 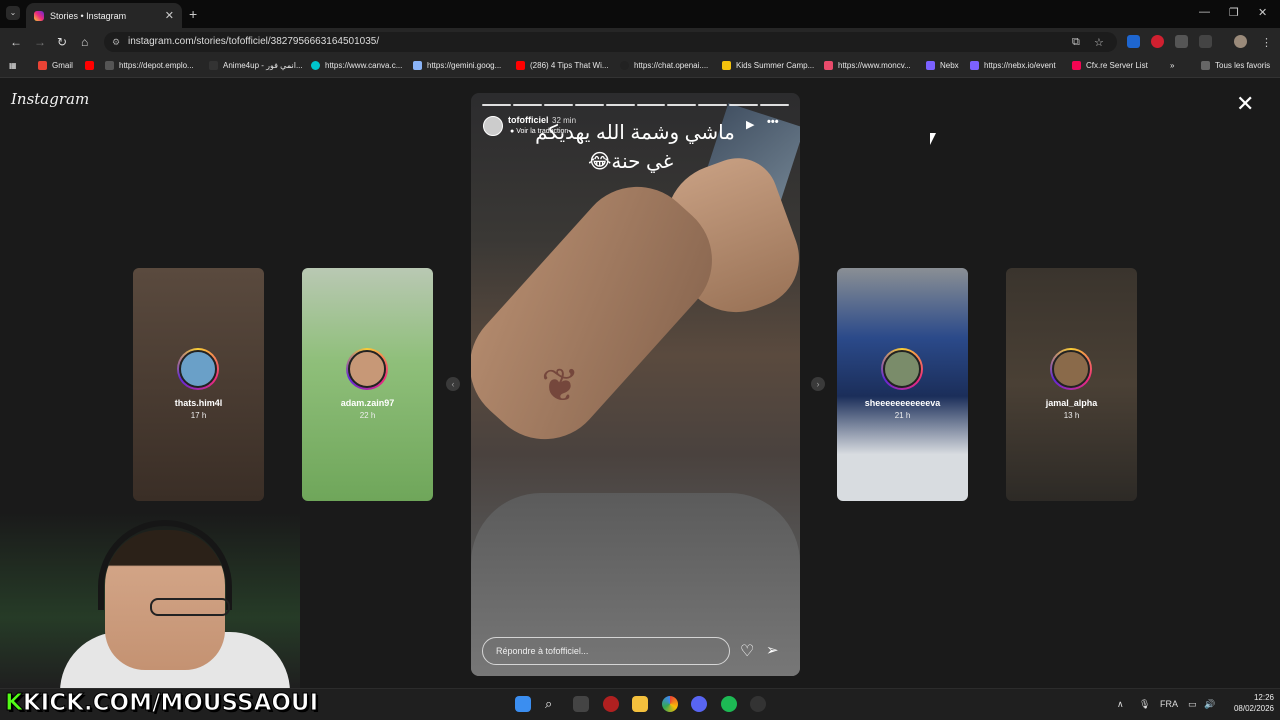 What do you see at coordinates (726, 65) in the screenshot?
I see `camp-icon` at bounding box center [726, 65].